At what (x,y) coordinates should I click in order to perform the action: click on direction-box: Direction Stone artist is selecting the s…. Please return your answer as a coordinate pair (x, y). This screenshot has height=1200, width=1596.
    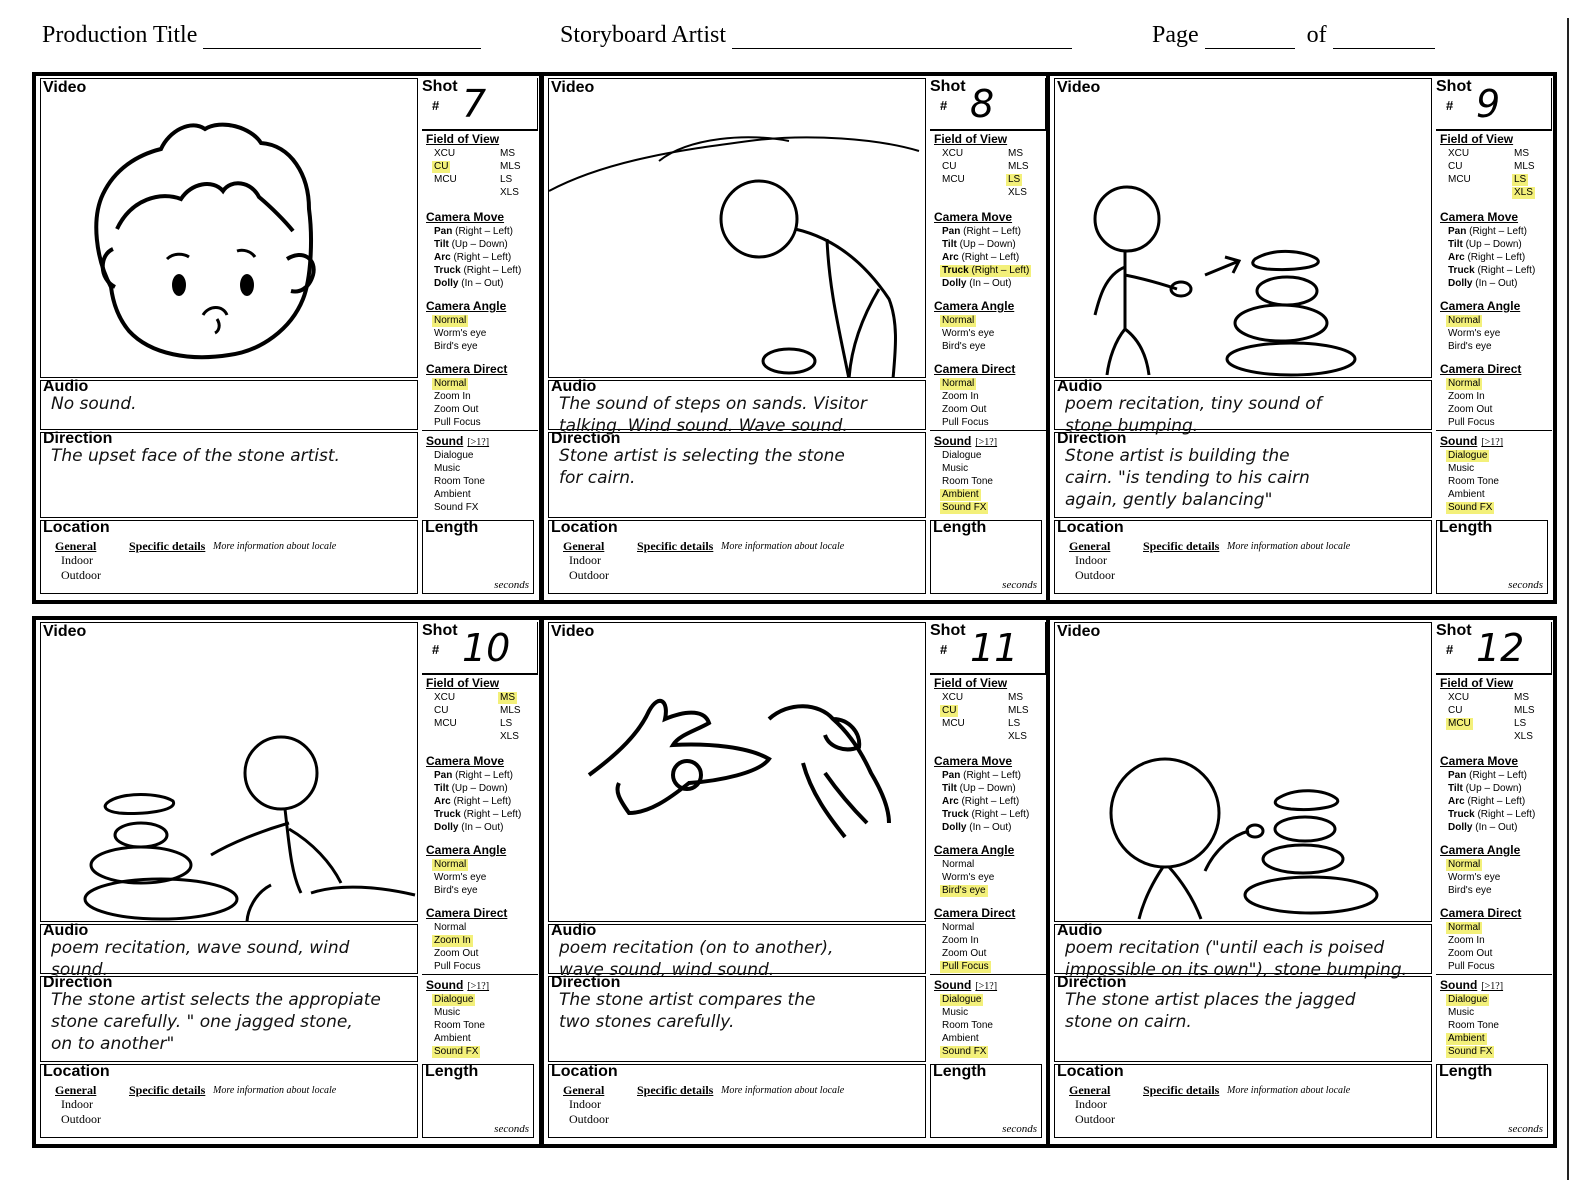
    Looking at the image, I should click on (737, 474).